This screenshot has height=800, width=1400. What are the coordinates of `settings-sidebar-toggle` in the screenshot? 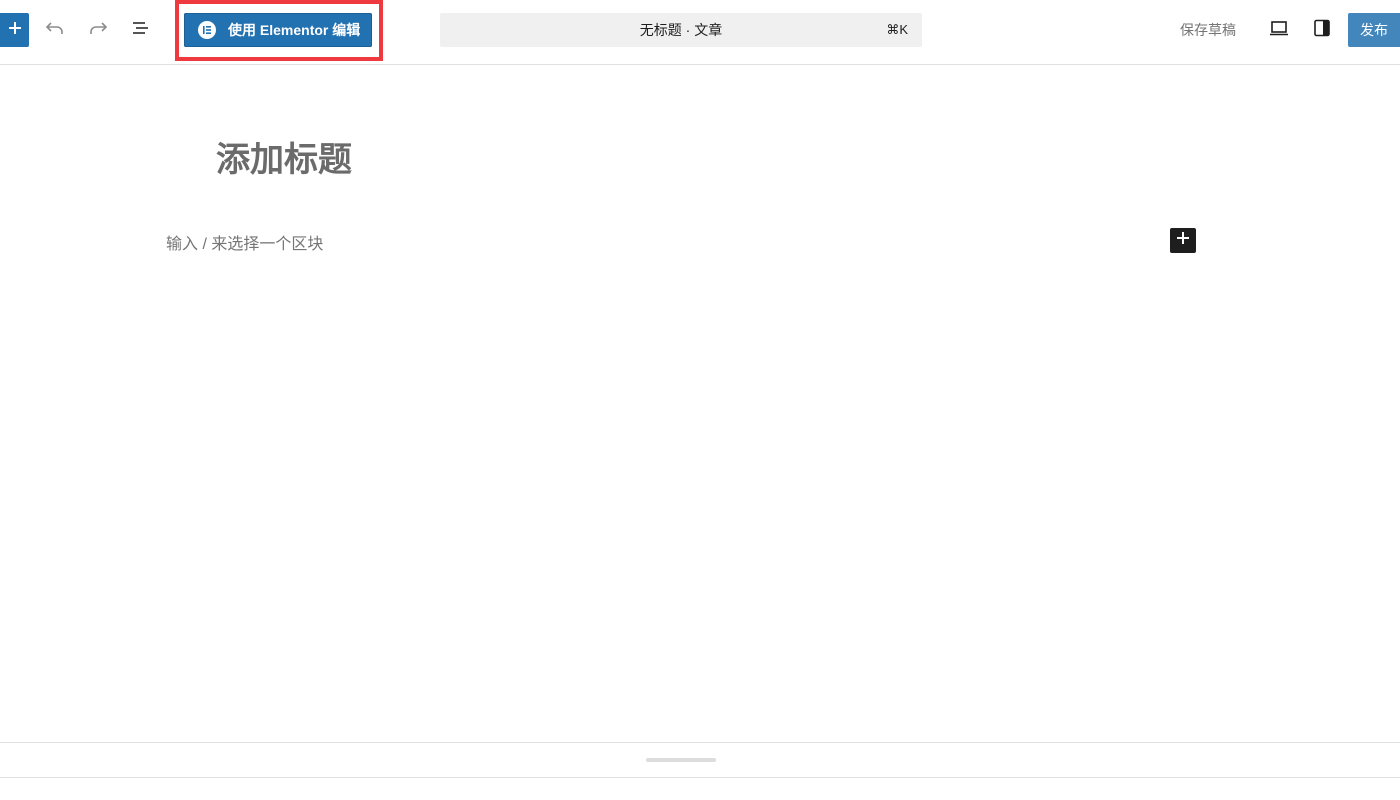 It's located at (1322, 30).